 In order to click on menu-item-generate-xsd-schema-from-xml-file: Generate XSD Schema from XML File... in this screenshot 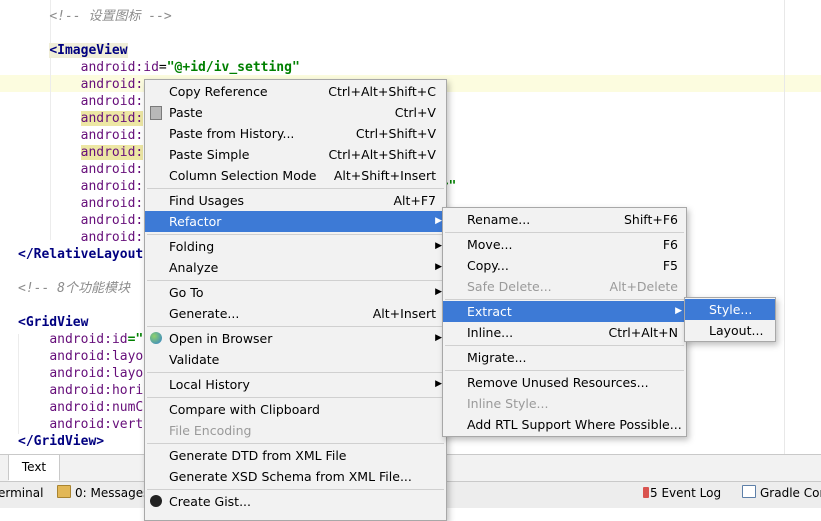, I will do `click(295, 476)`.